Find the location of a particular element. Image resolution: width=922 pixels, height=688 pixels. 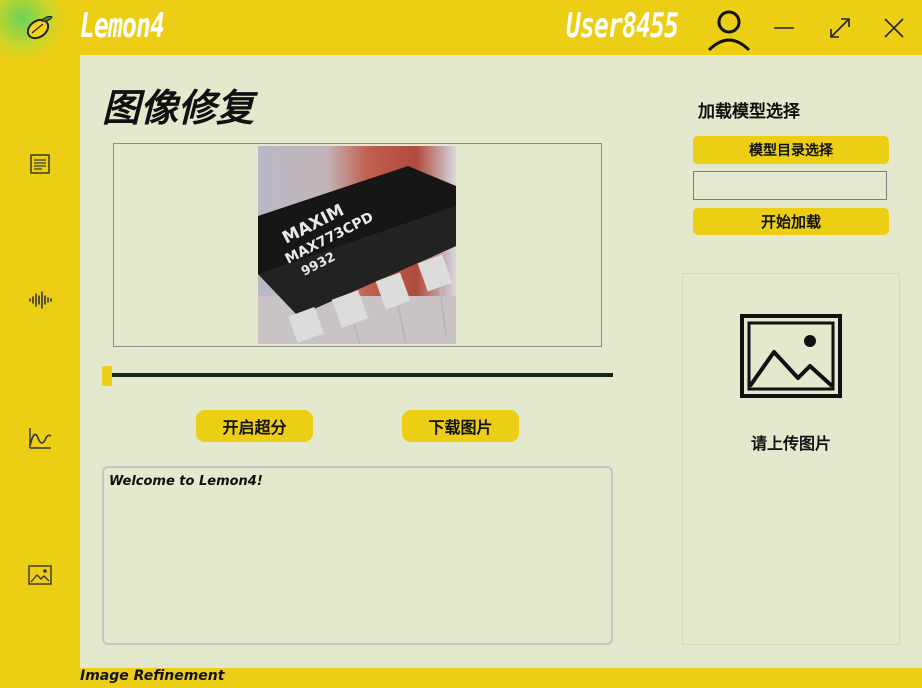

user-icon is located at coordinates (729, 30).